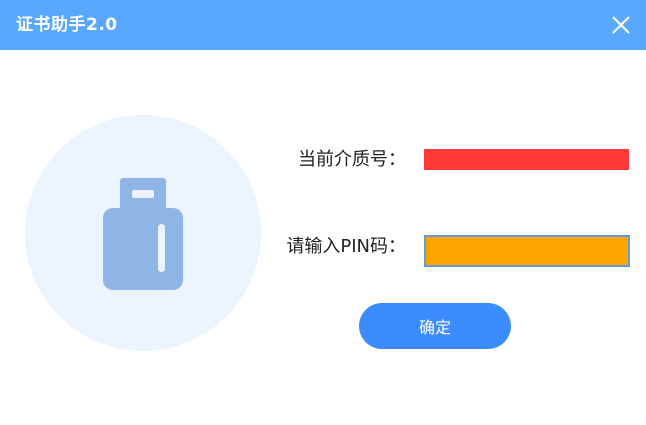 This screenshot has width=646, height=425. Describe the element at coordinates (435, 326) in the screenshot. I see `confirm-button: 确定` at that location.